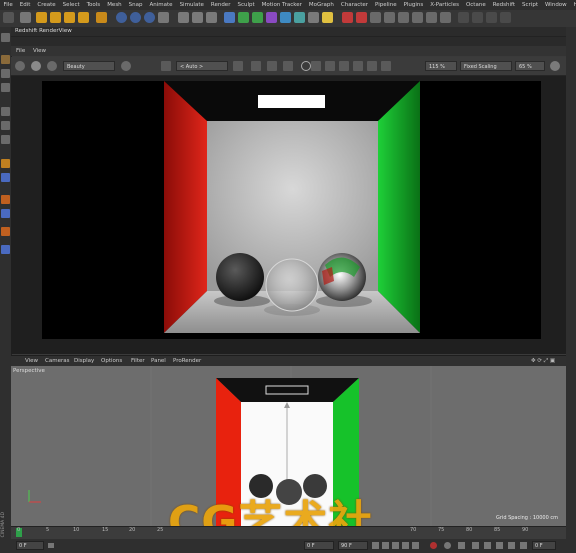  I want to click on viewport-menu-prorender: ProRender, so click(187, 361).